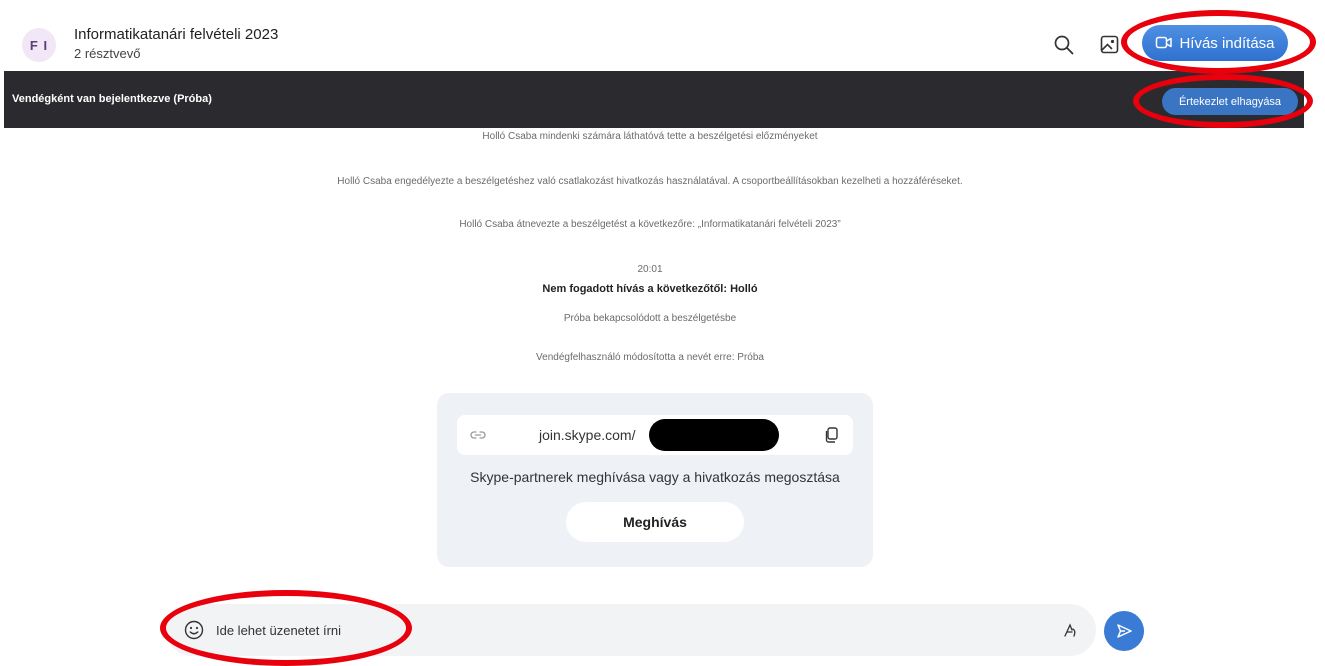  What do you see at coordinates (1227, 43) in the screenshot?
I see `start-call-label: Hívás indítása` at bounding box center [1227, 43].